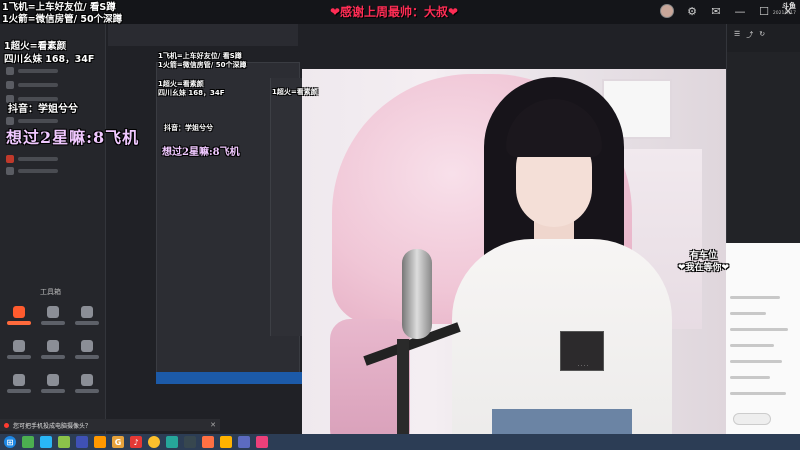 The image size is (800, 450). What do you see at coordinates (394, 12) in the screenshot?
I see `thanks-banner: ❤感谢上周最帅：大叔❤` at bounding box center [394, 12].